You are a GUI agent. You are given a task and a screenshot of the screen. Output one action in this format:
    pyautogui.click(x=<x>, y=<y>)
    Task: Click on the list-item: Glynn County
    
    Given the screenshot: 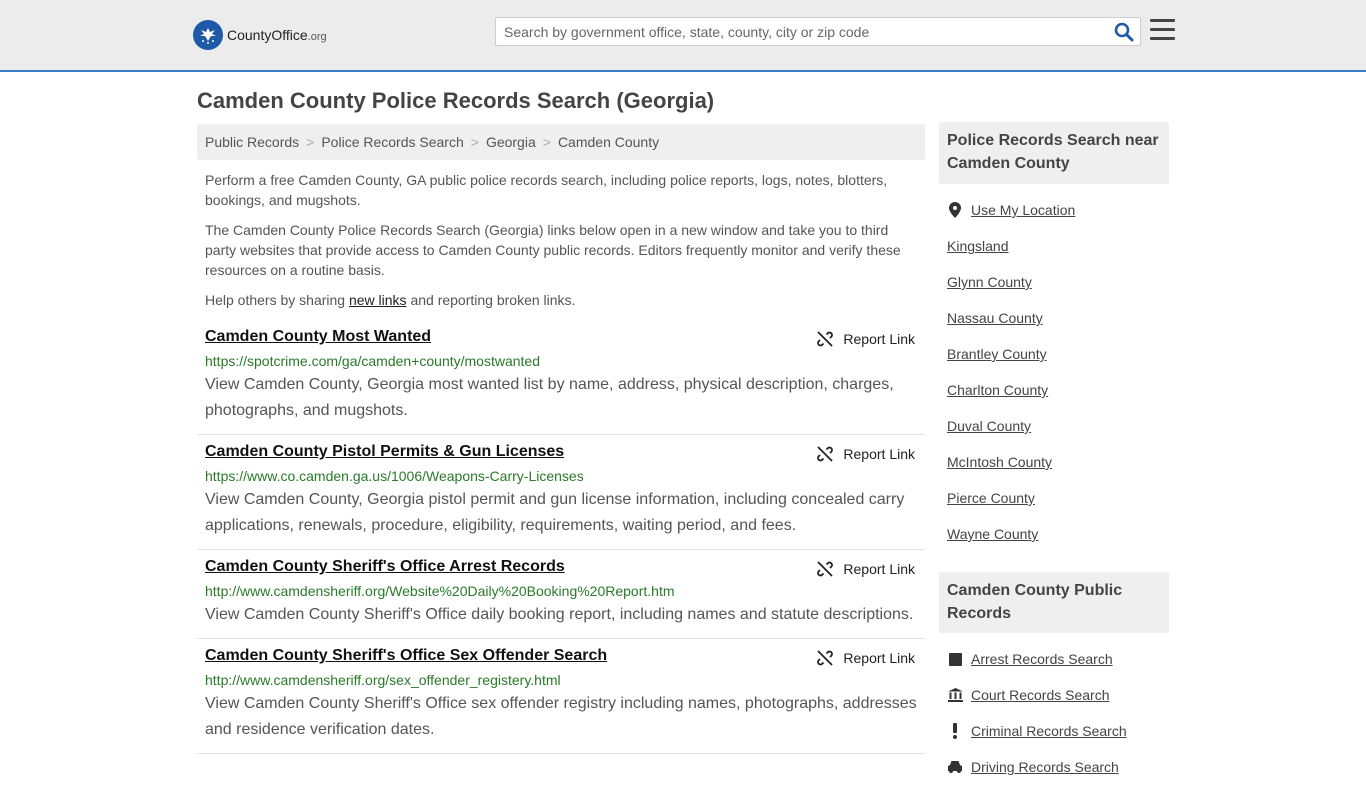 What is the action you would take?
    pyautogui.click(x=1011, y=292)
    